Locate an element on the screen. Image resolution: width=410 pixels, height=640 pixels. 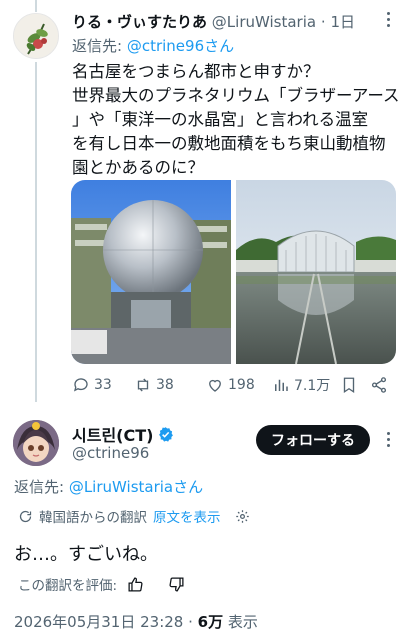
reply-count: 33 is located at coordinates (103, 385).